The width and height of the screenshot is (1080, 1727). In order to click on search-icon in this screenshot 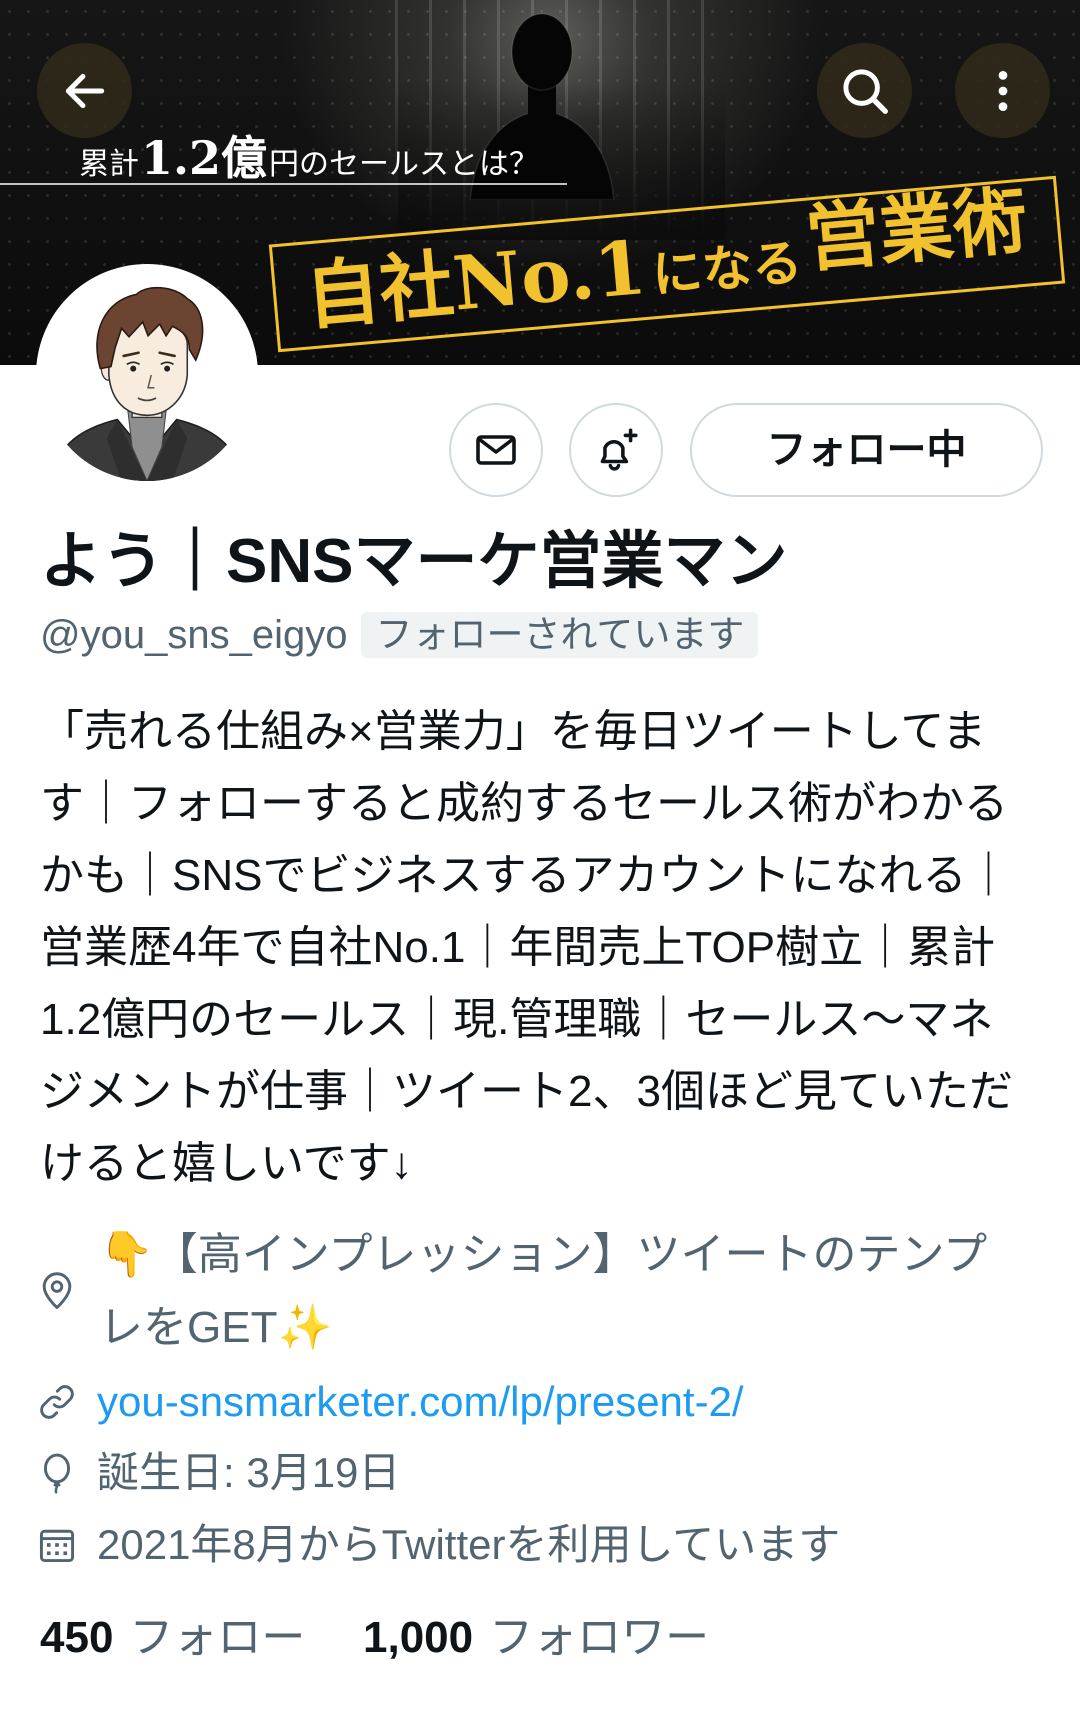, I will do `click(865, 91)`.